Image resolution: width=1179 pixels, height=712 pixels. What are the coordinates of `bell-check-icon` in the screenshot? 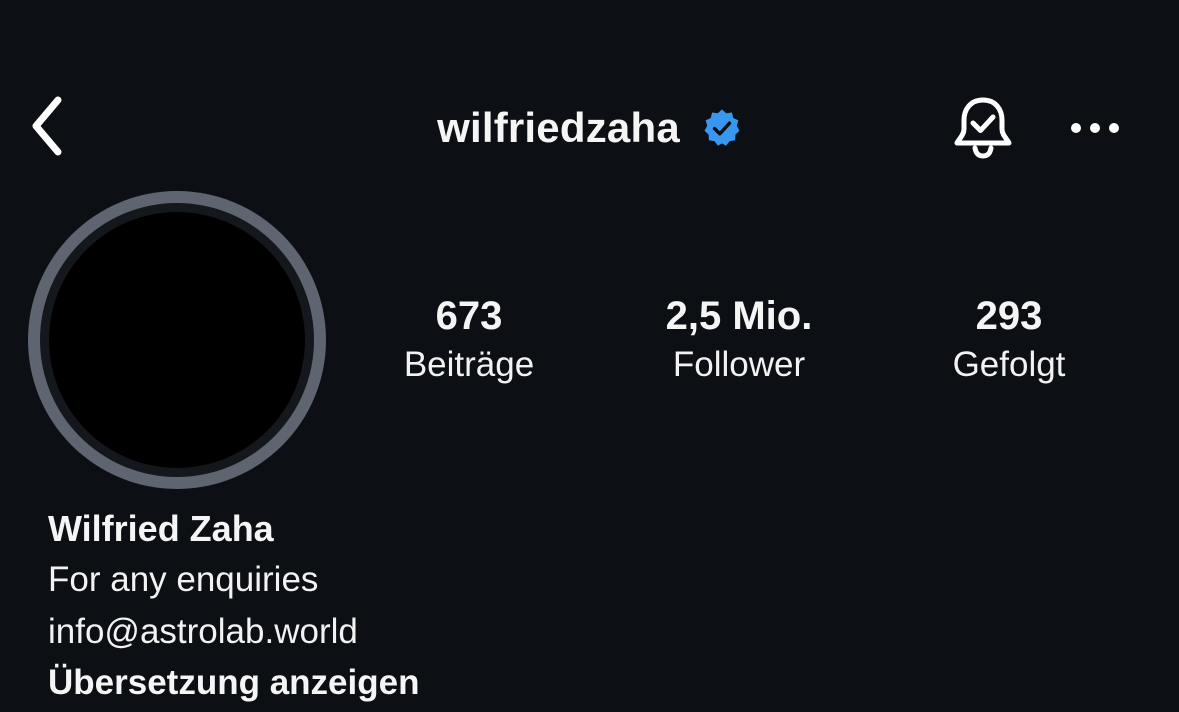 It's located at (983, 128).